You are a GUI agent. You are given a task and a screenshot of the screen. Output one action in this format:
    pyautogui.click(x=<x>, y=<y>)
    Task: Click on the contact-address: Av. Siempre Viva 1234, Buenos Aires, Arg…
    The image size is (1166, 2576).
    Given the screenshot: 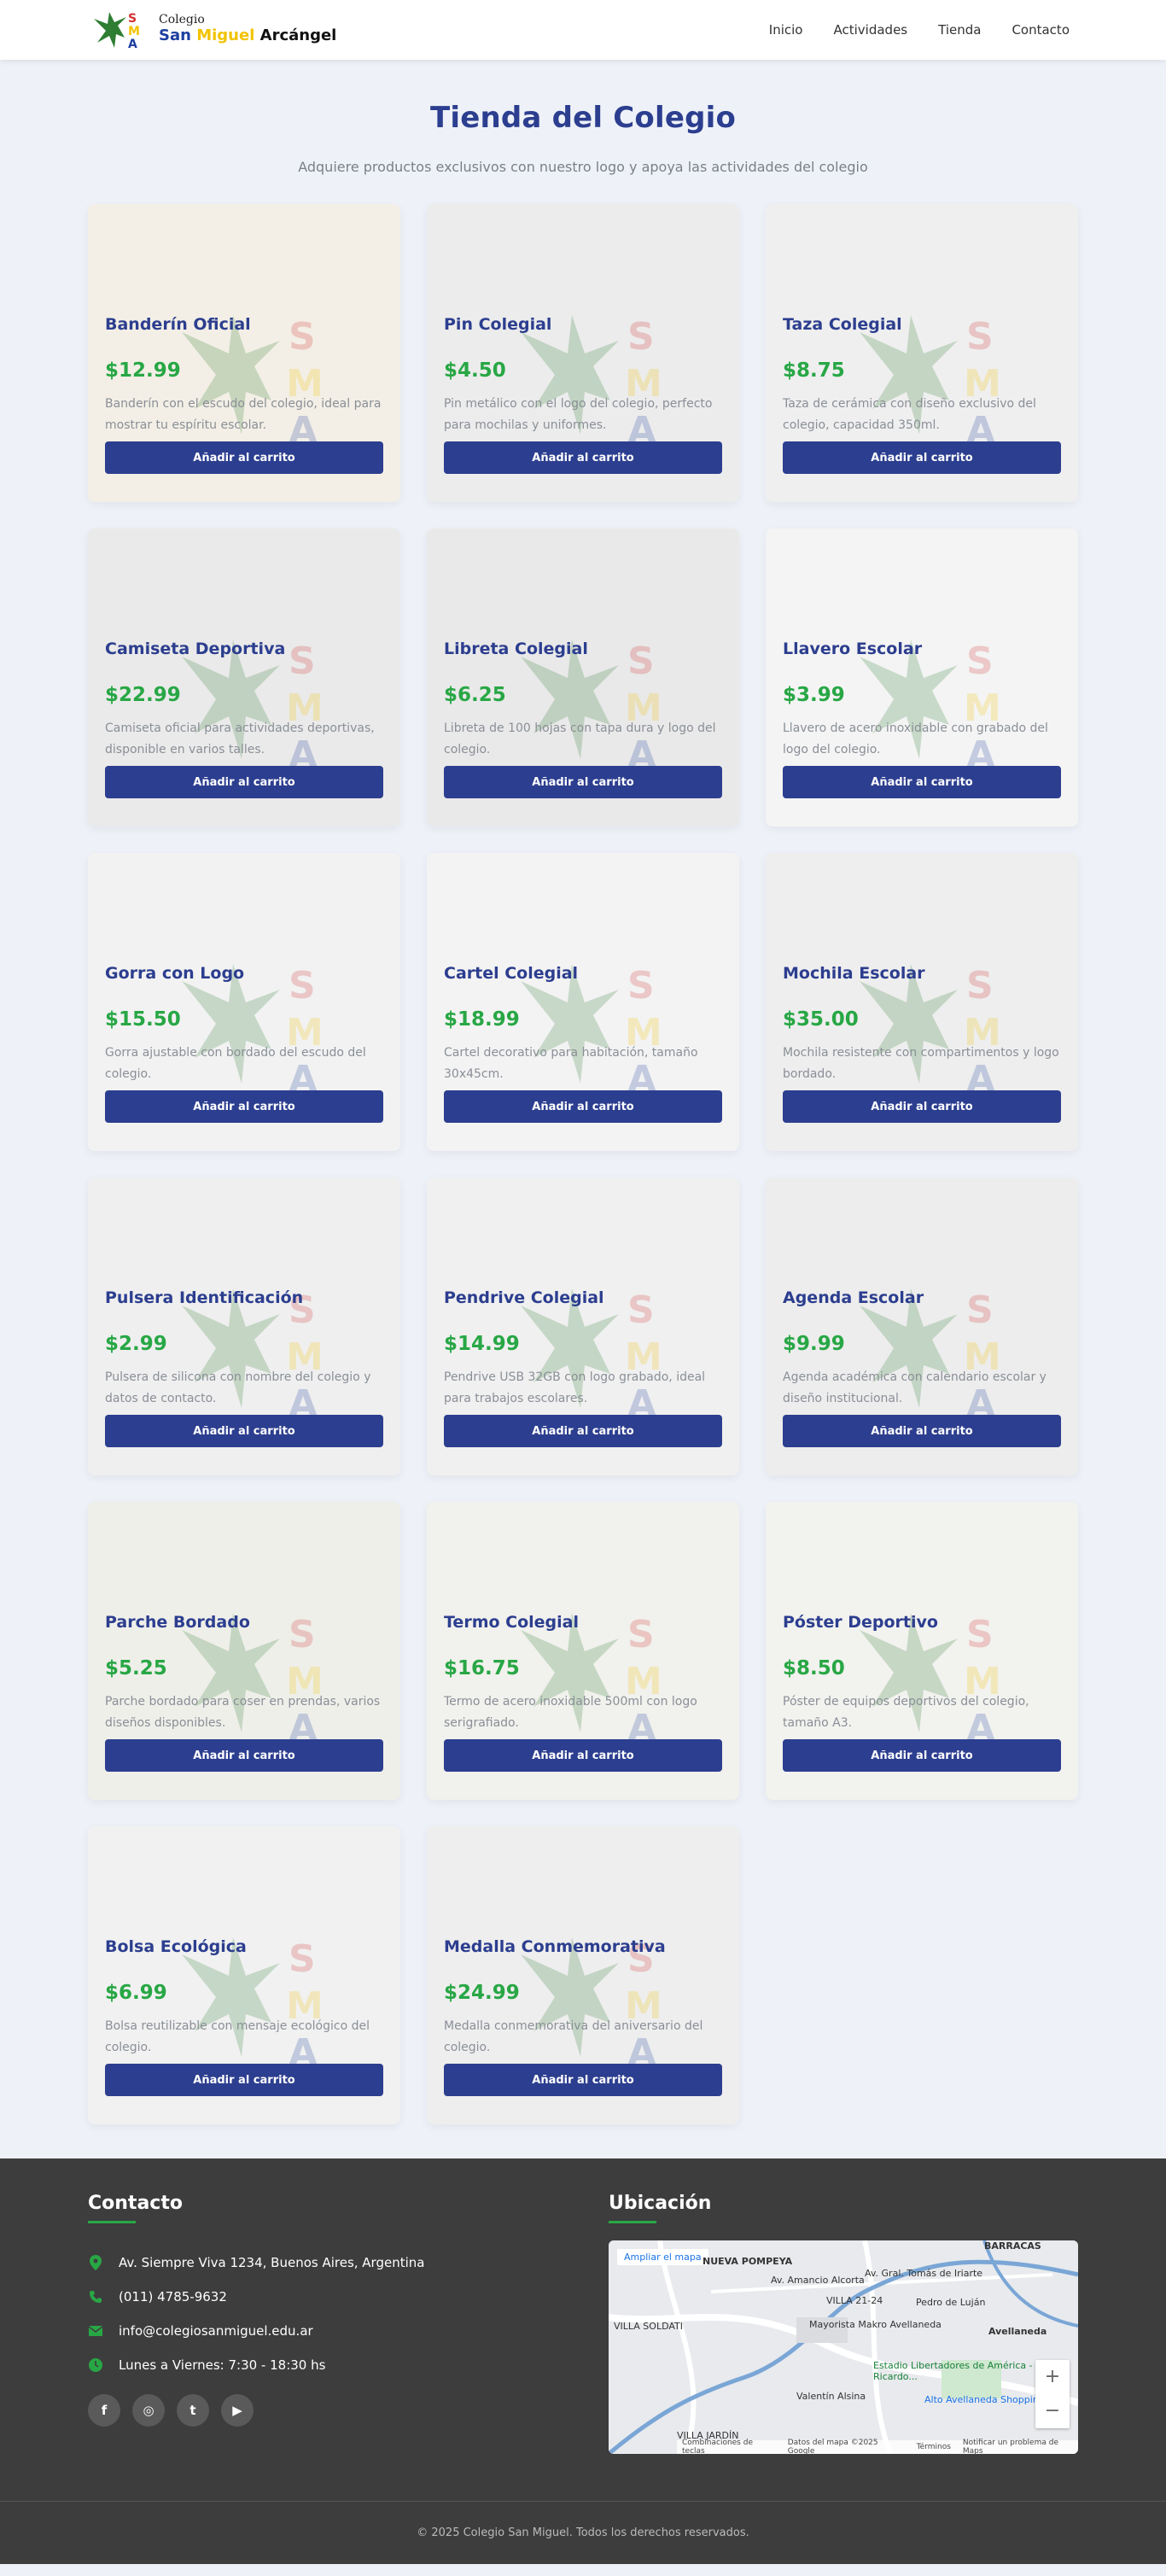 What is the action you would take?
    pyautogui.click(x=327, y=2263)
    